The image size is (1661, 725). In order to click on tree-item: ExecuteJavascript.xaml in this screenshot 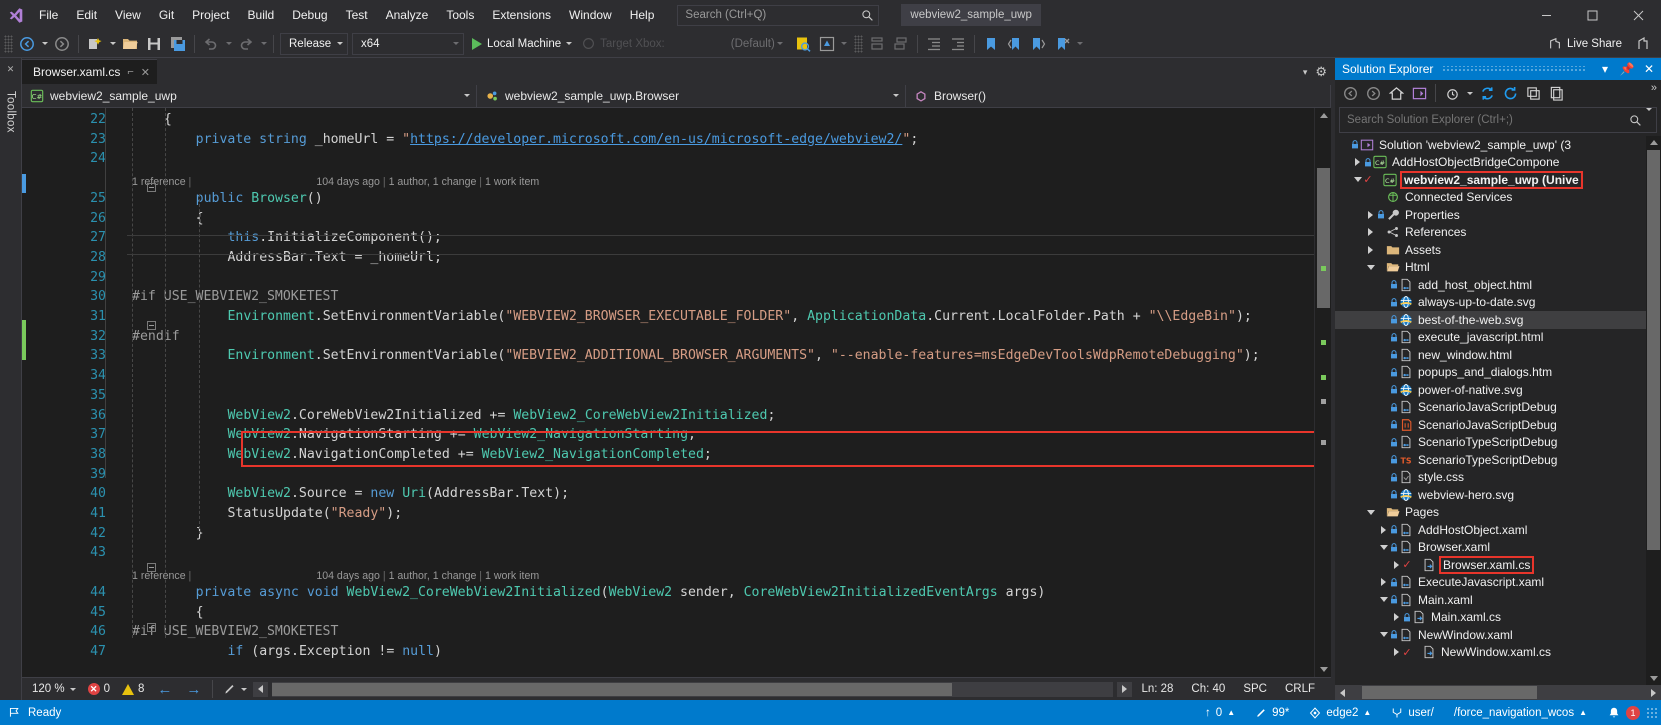, I will do `click(1498, 583)`.